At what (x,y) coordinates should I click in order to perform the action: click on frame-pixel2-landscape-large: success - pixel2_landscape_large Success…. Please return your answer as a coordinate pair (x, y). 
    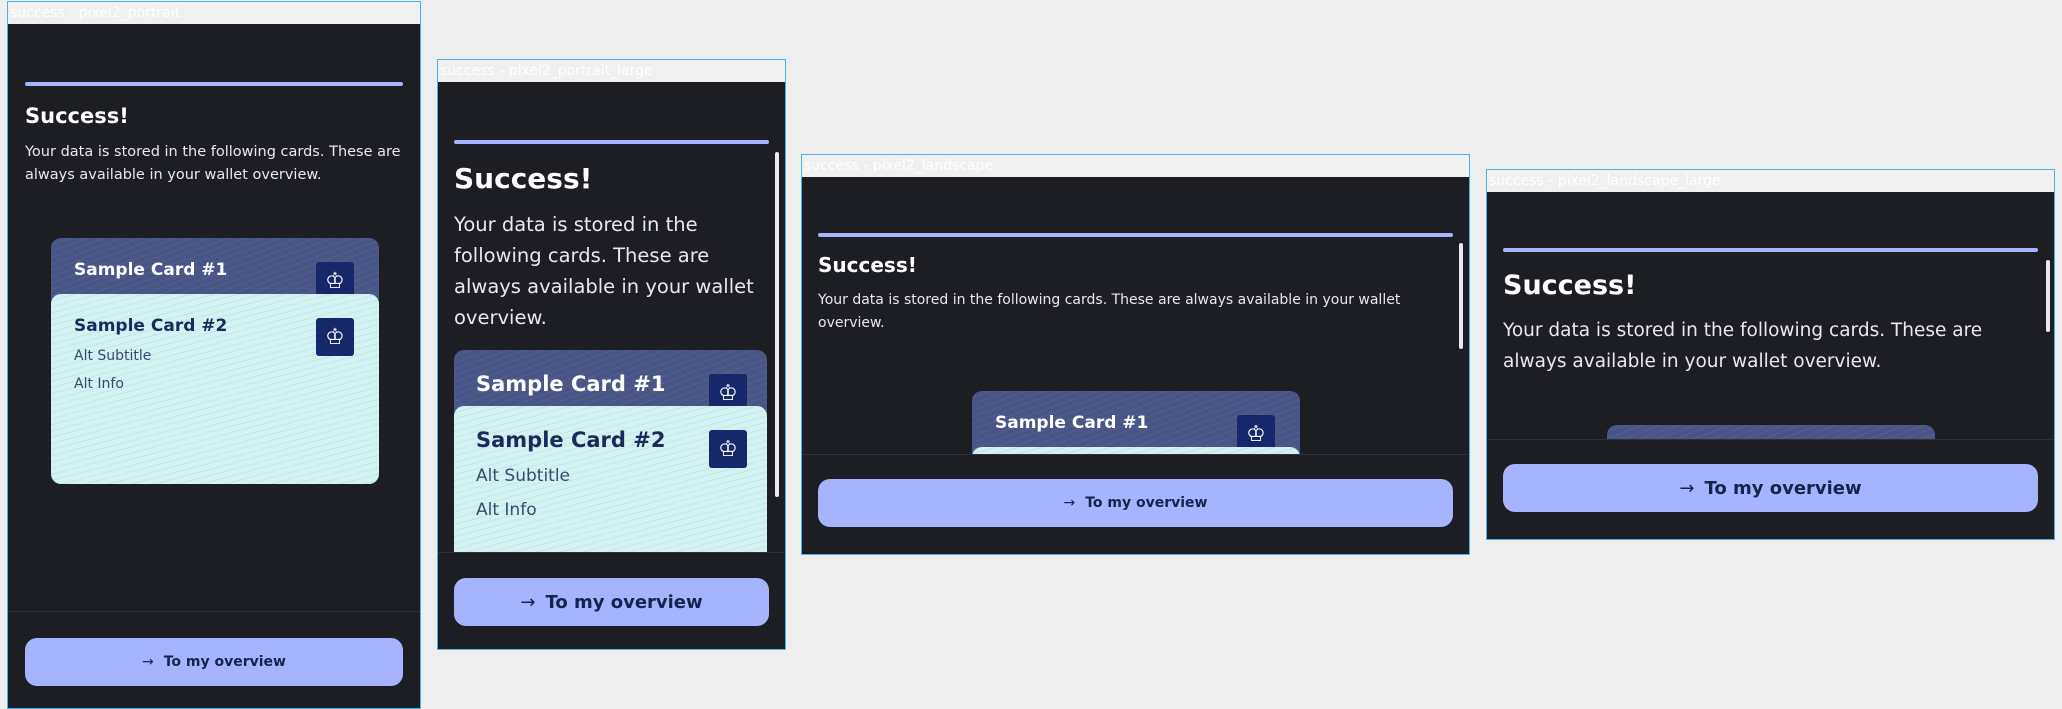
    Looking at the image, I should click on (1770, 354).